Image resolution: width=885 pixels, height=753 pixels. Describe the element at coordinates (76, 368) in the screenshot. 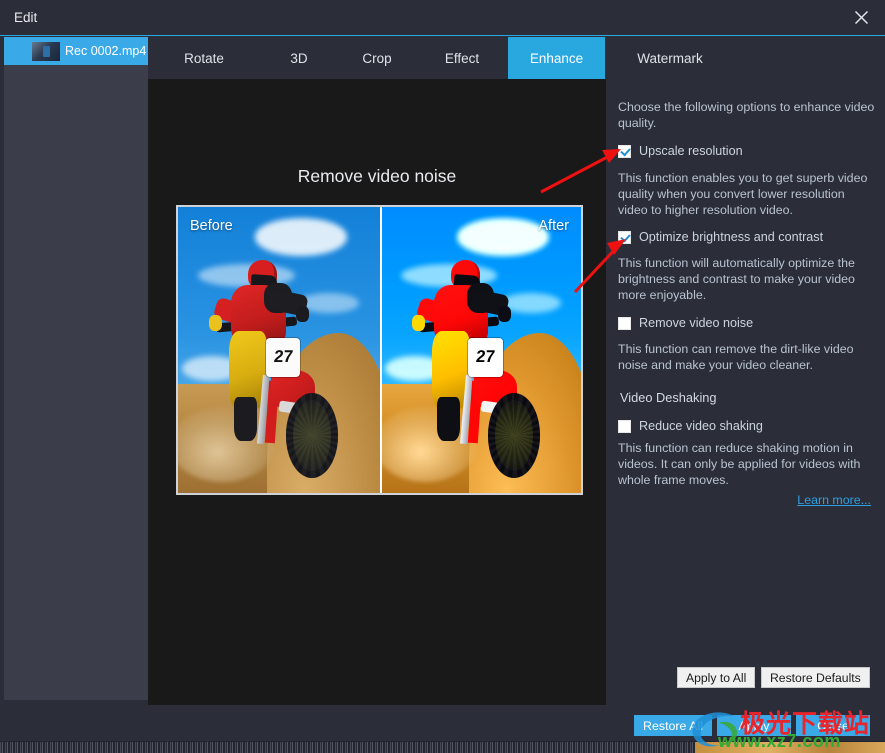

I see `file-list-panel: Rec 0002.mp4` at that location.